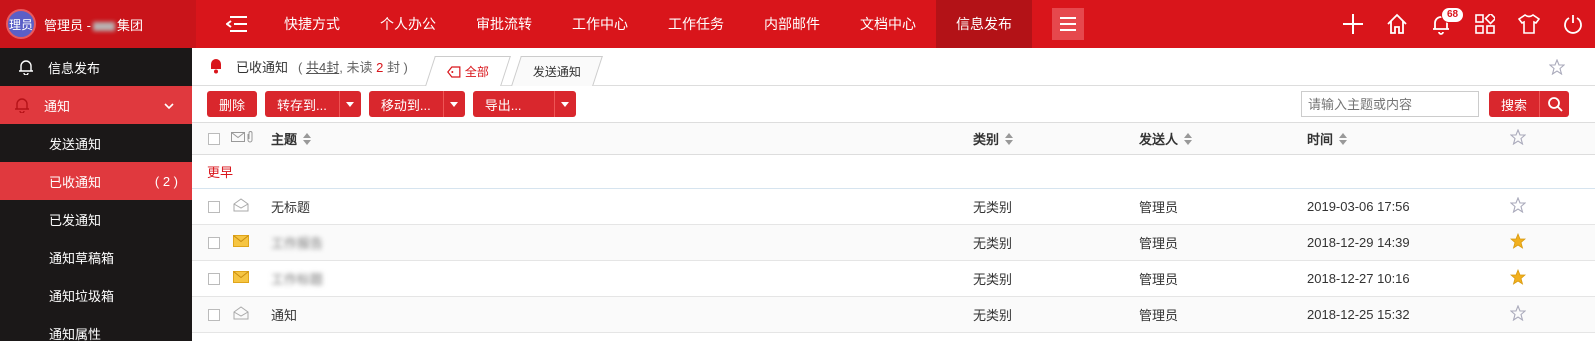  I want to click on nav-info-publish: 信息发布, so click(984, 24).